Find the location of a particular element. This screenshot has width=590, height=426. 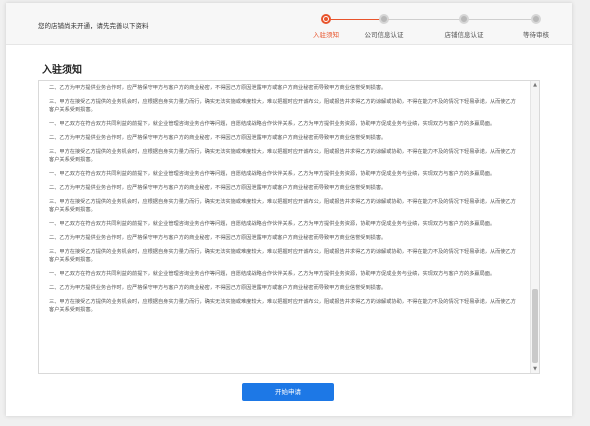

step-3-indicator is located at coordinates (464, 19).